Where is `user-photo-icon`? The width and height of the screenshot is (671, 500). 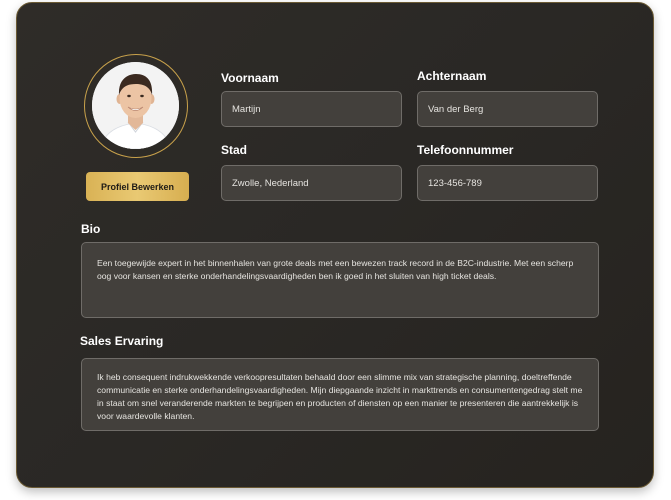
user-photo-icon is located at coordinates (135, 105).